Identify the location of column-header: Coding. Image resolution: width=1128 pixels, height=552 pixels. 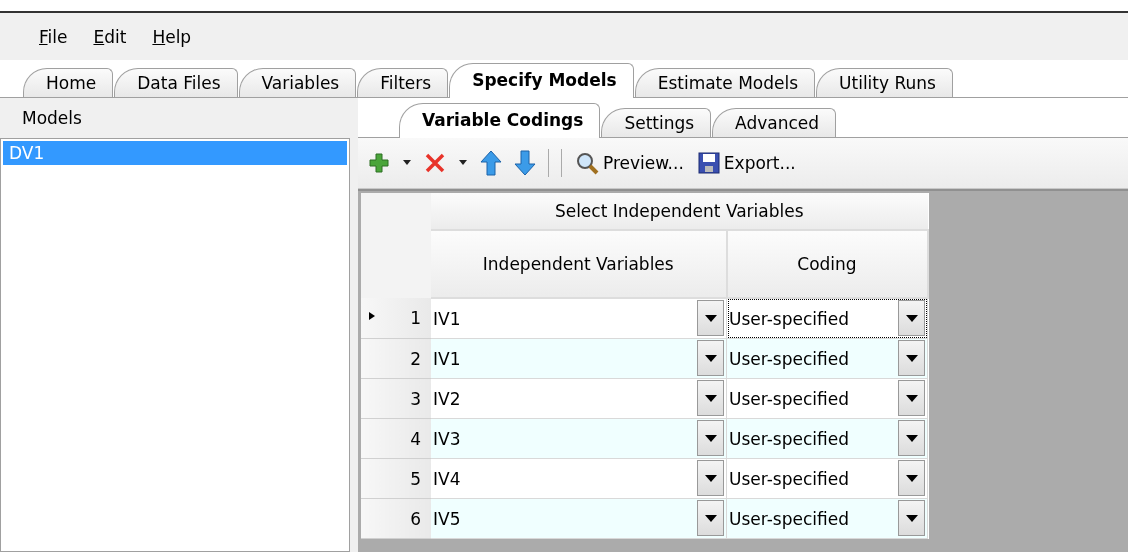
(827, 264).